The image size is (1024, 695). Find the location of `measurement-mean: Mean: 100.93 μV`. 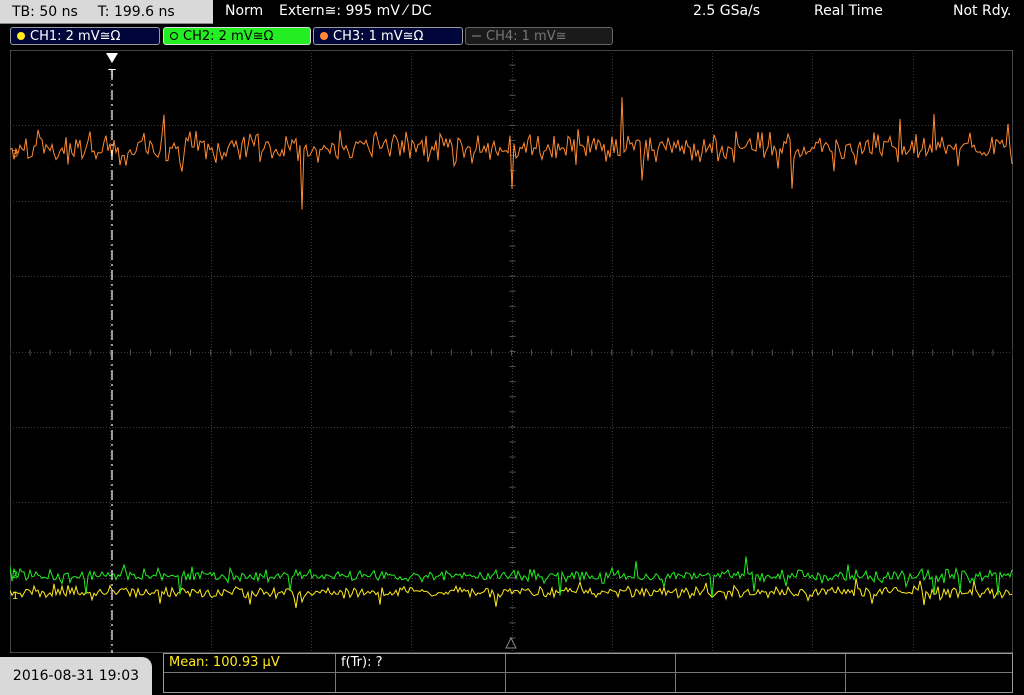

measurement-mean: Mean: 100.93 μV is located at coordinates (250, 663).